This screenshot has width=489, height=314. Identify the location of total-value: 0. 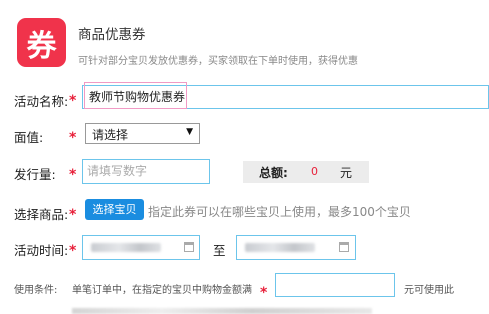
(314, 171).